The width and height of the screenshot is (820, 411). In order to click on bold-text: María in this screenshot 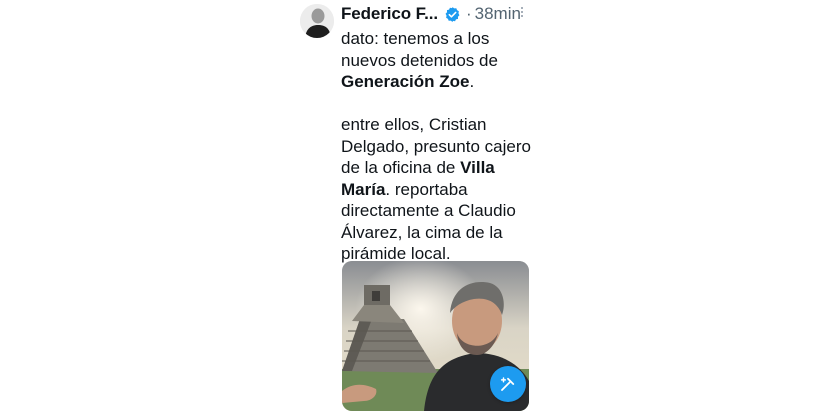, I will do `click(363, 189)`.